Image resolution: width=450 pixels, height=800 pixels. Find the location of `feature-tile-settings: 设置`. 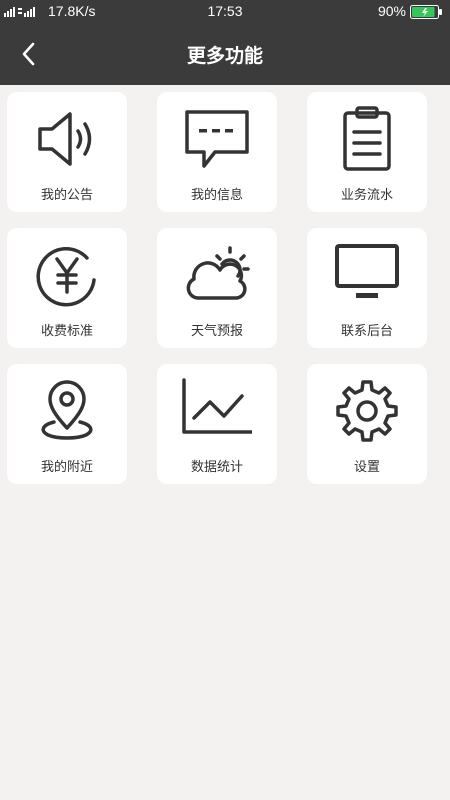

feature-tile-settings: 设置 is located at coordinates (367, 424).